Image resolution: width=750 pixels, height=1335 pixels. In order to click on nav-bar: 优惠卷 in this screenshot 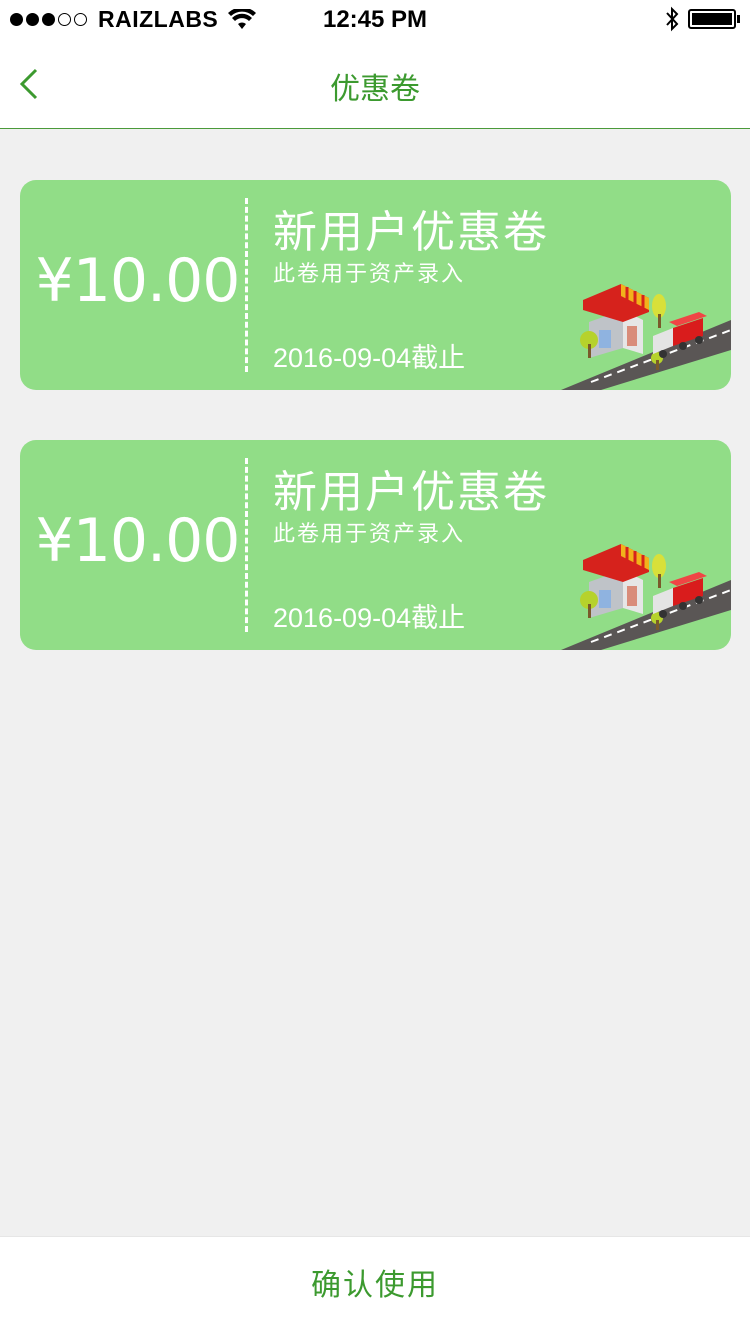, I will do `click(375, 84)`.